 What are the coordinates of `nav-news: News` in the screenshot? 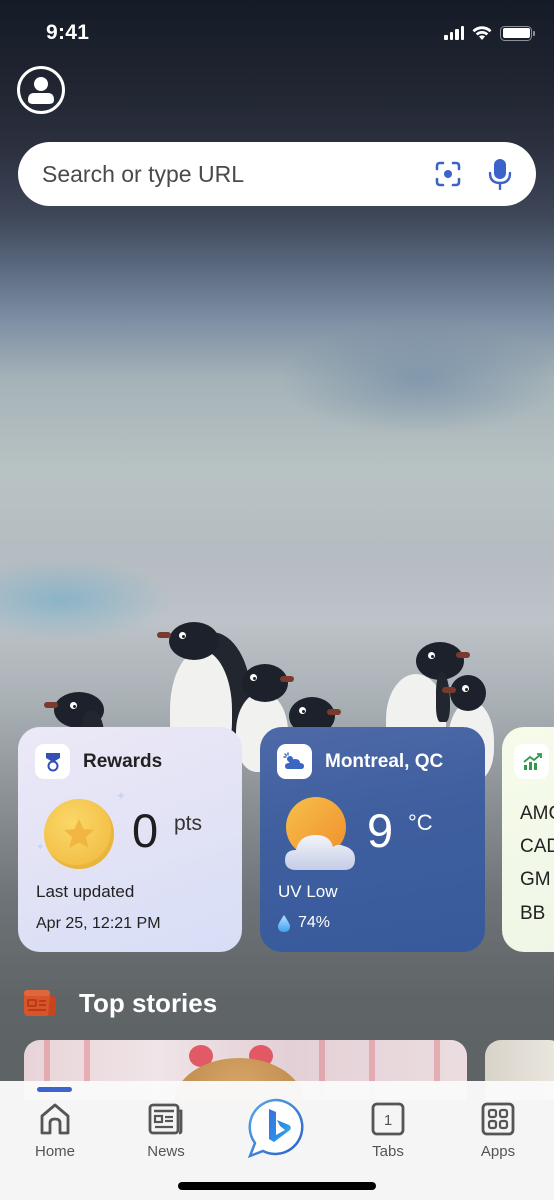 It's located at (166, 1130).